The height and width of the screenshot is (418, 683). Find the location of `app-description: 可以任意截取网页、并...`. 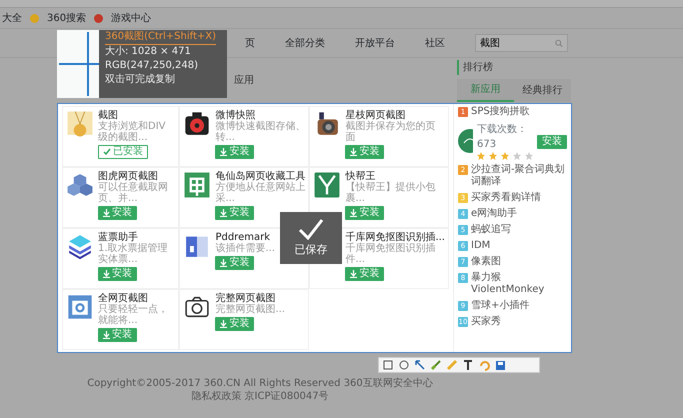

app-description: 可以任意截取网页、并... is located at coordinates (133, 193).